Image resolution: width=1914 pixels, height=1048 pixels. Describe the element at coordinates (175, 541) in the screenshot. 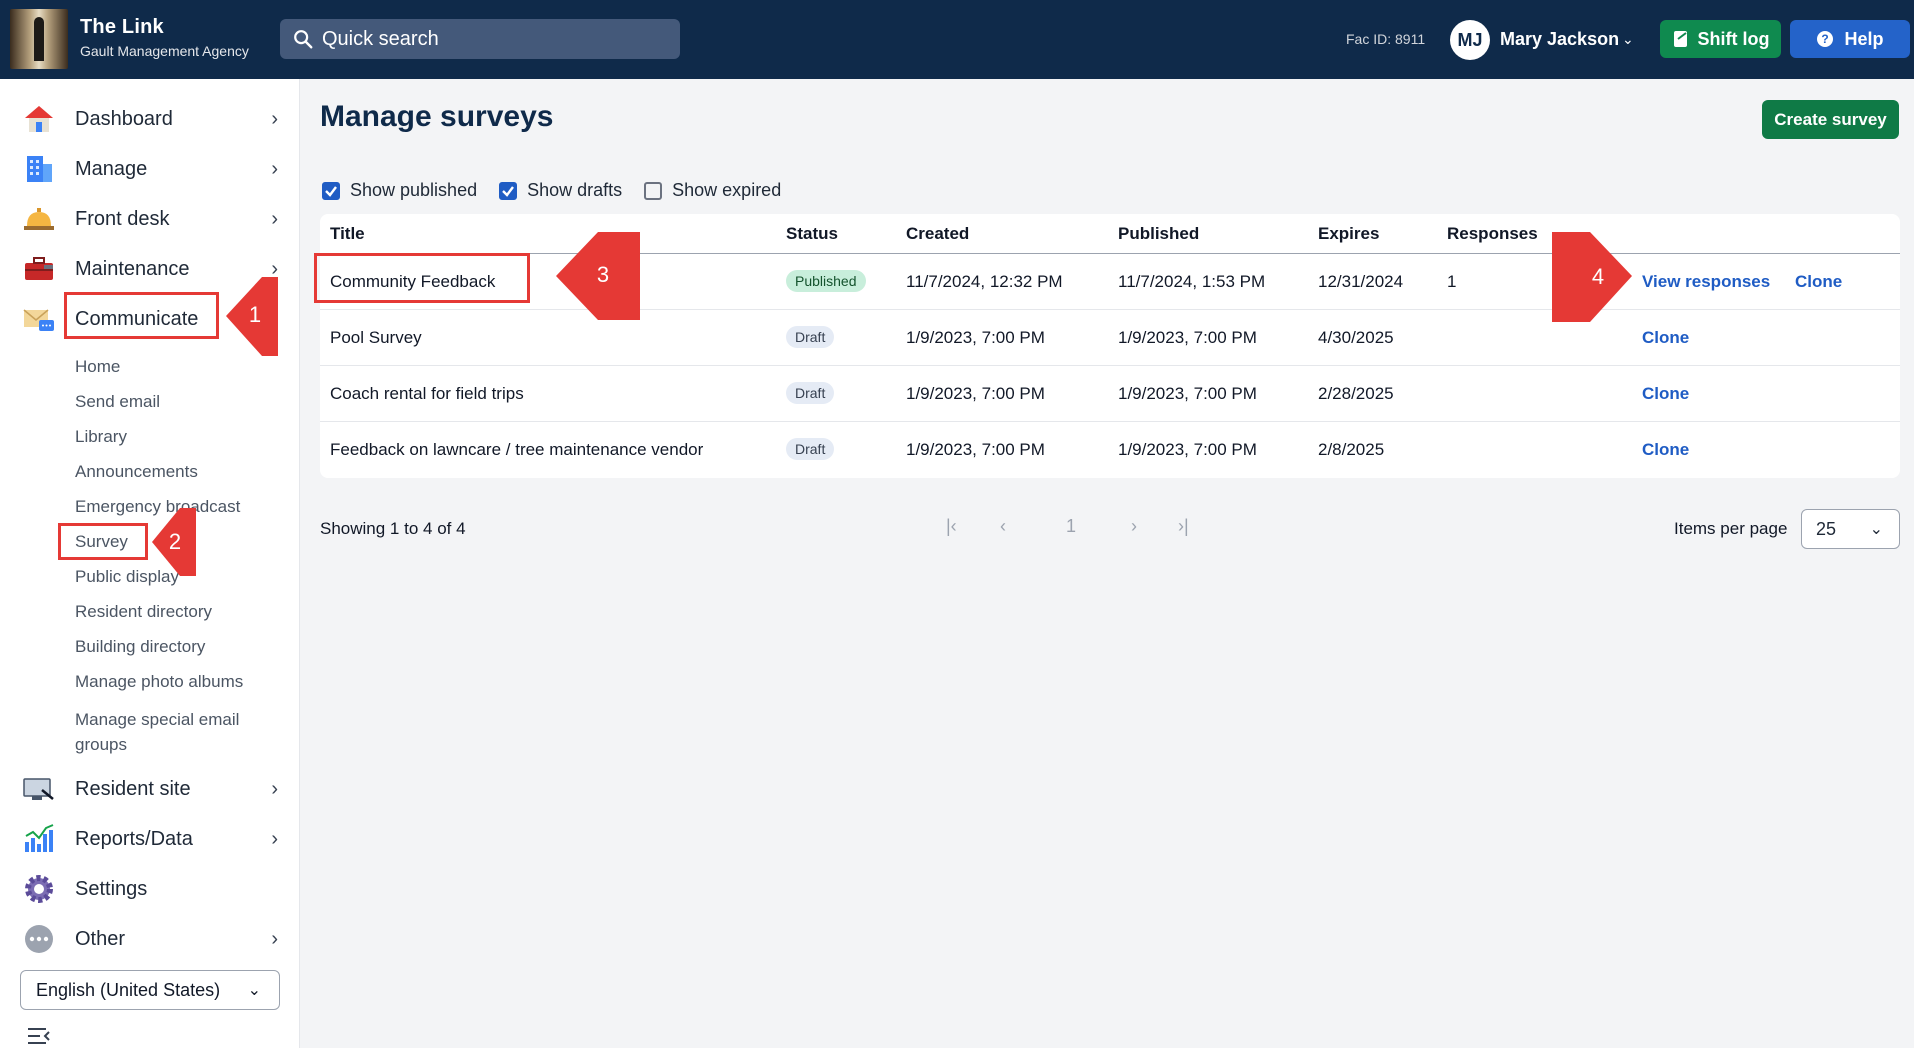

I see `annotation-label-2: 2` at that location.